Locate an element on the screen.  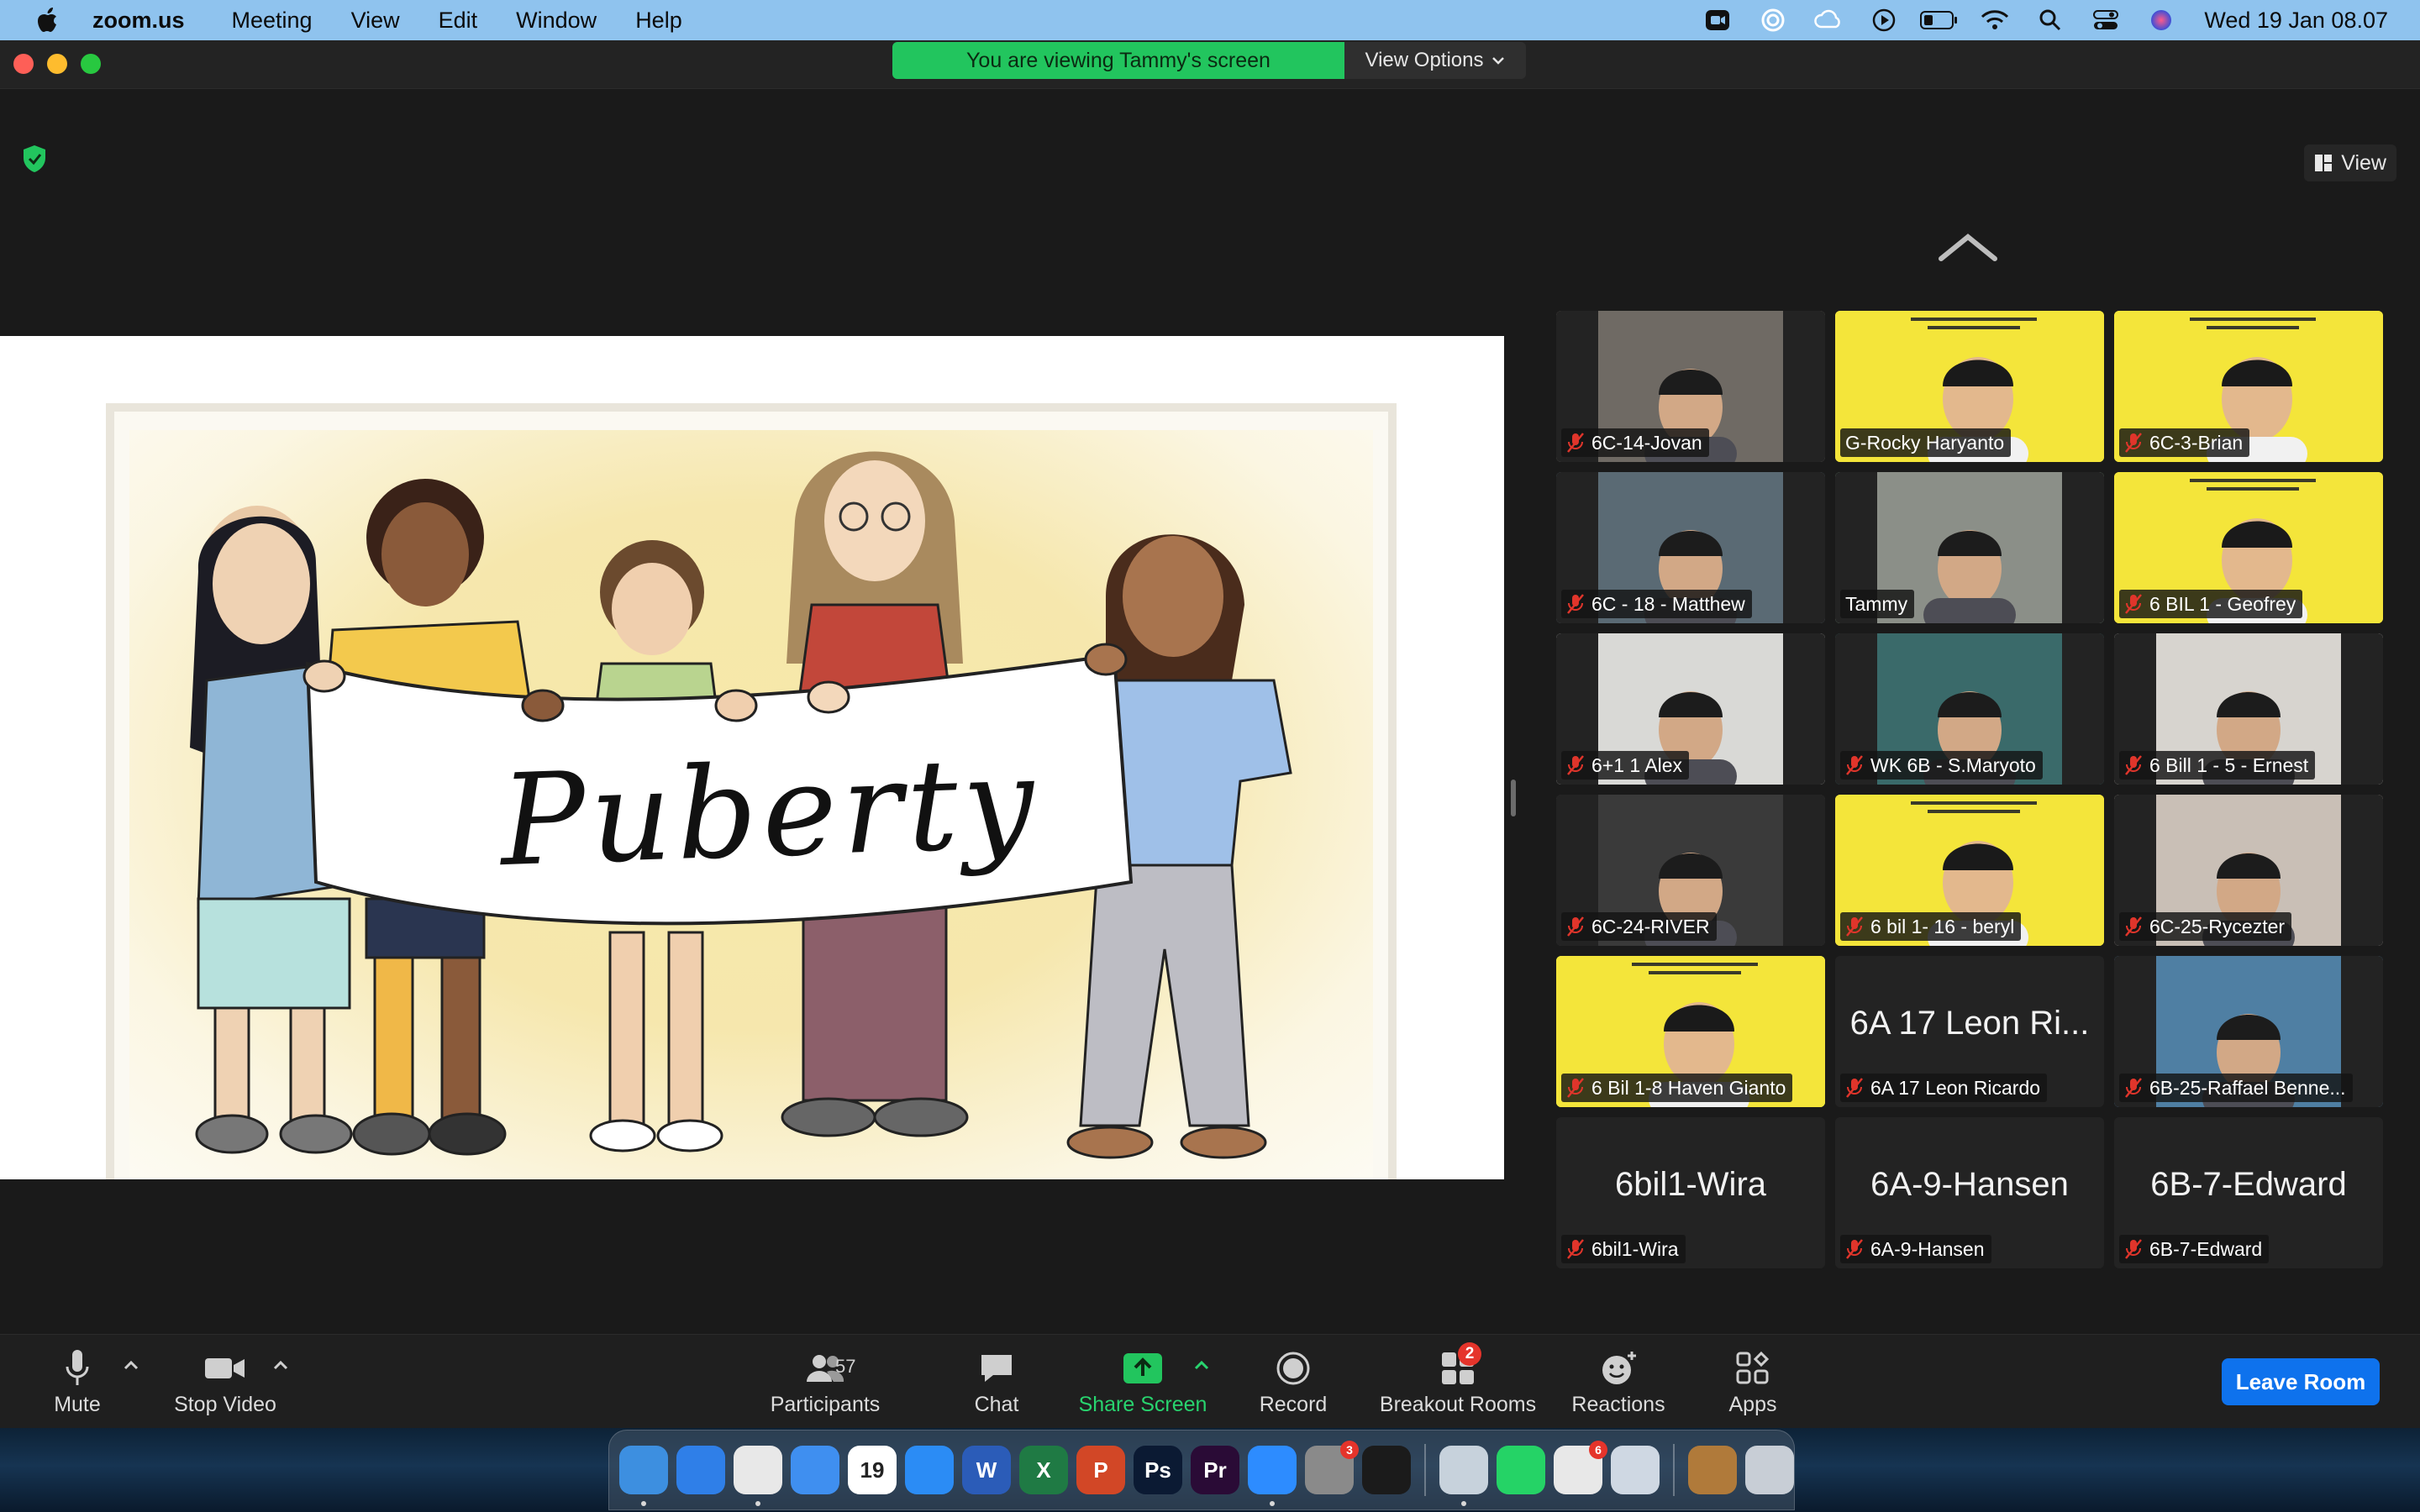
menu-bar-clock: Wed 19 Jan 08.07 is located at coordinates (2296, 21).